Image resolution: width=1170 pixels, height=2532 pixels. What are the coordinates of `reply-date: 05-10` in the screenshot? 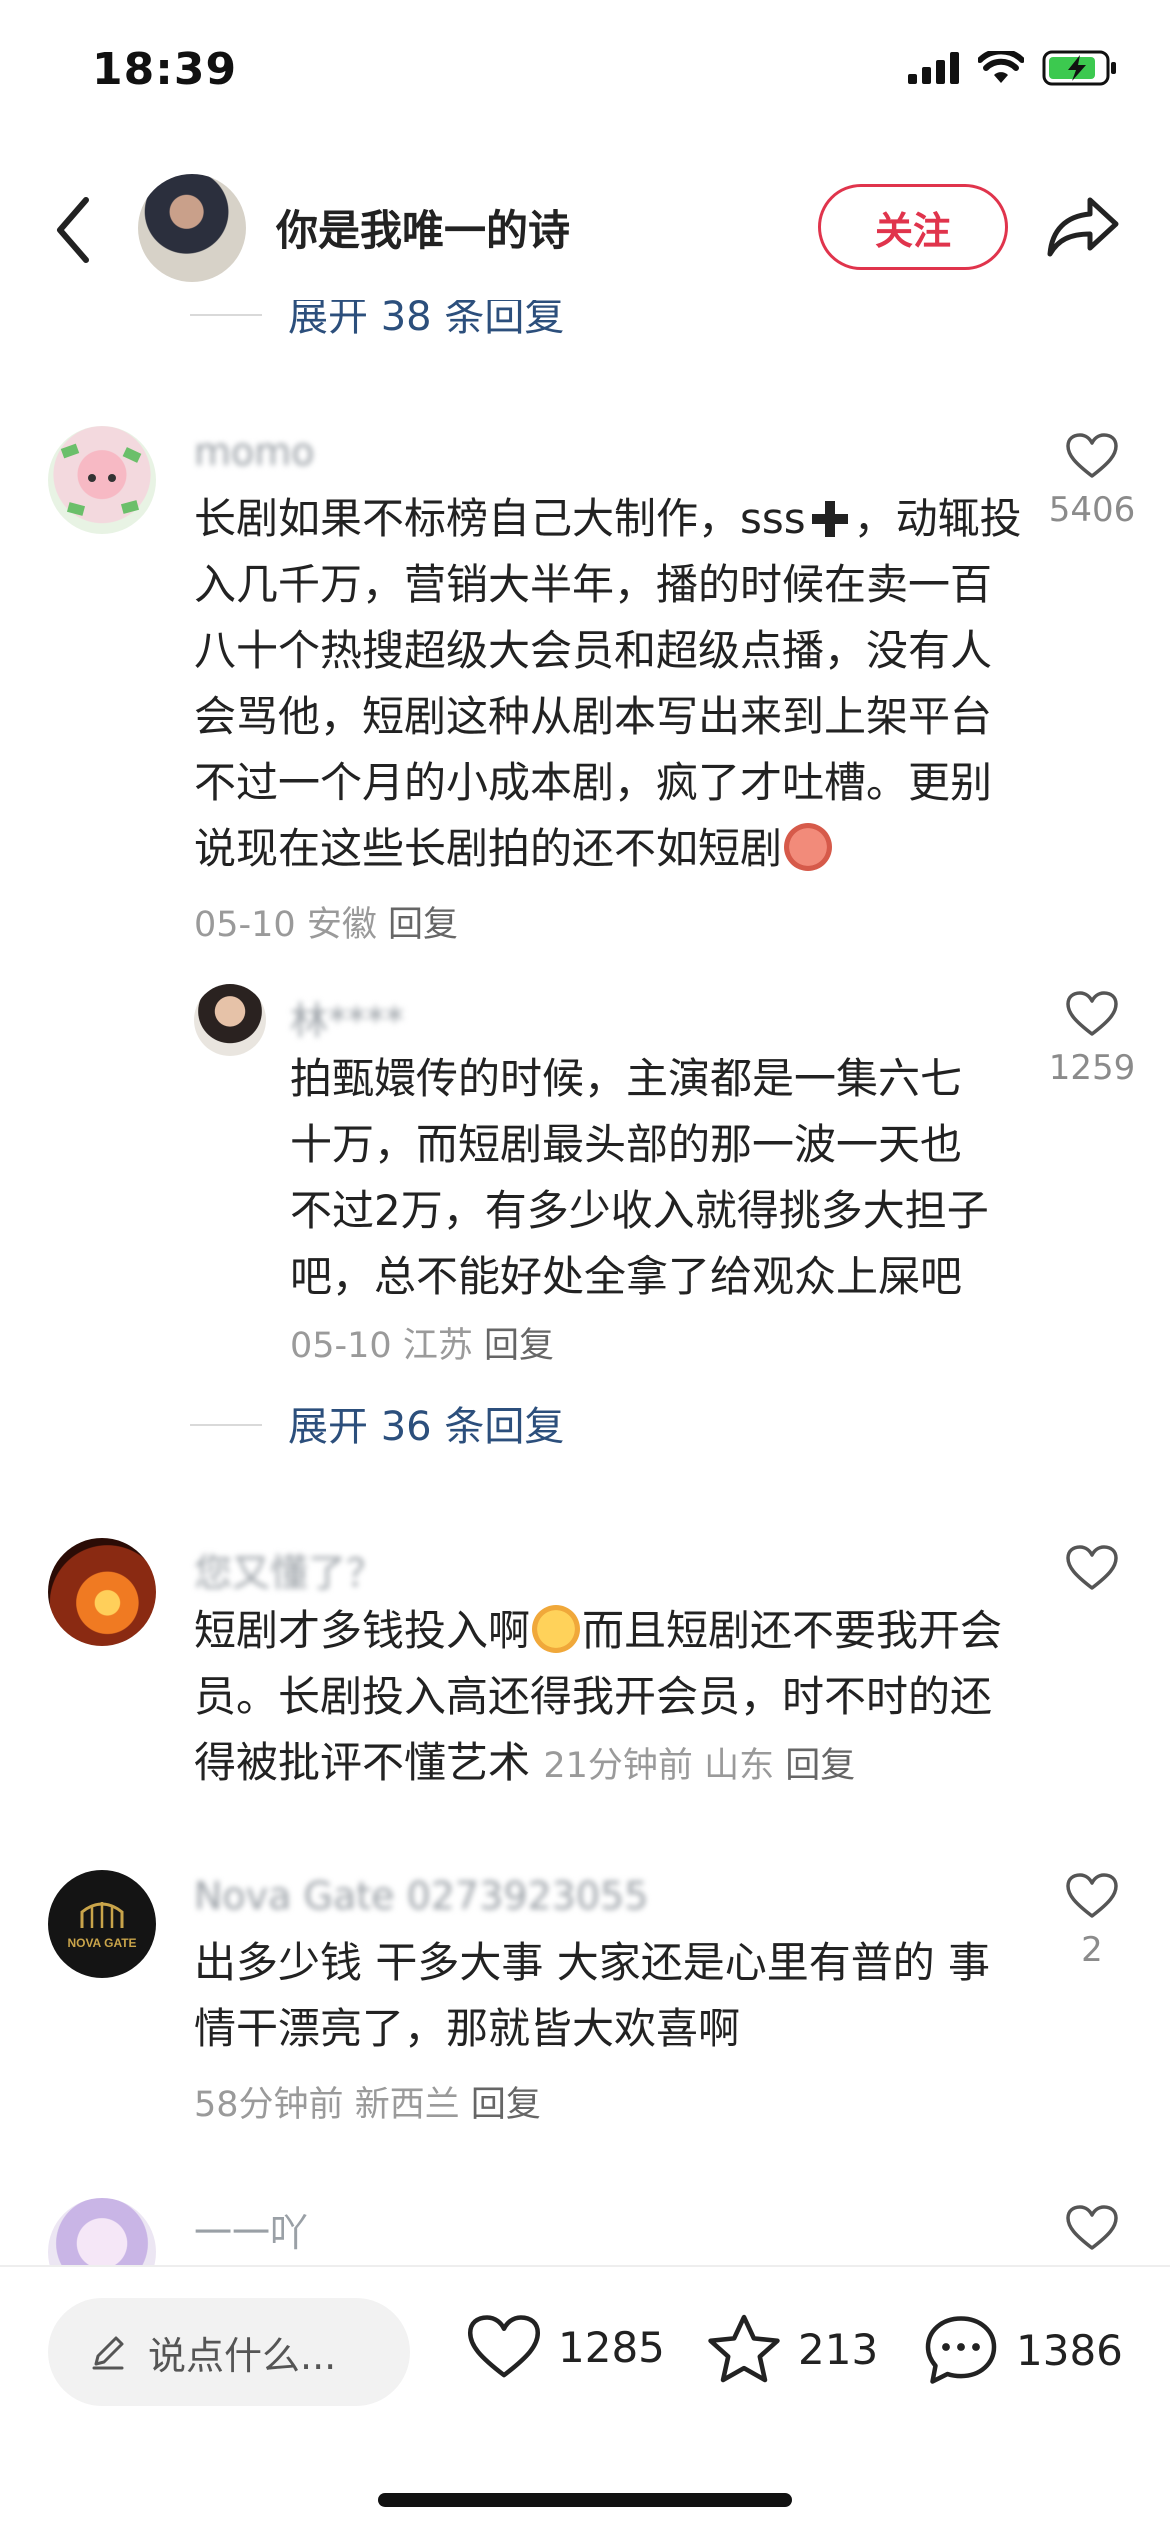 It's located at (341, 1346).